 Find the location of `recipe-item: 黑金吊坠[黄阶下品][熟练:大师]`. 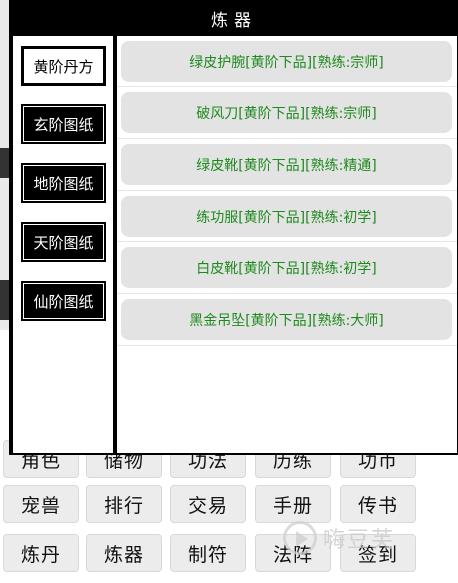

recipe-item: 黑金吊坠[黄阶下品][熟练:大师] is located at coordinates (286, 319).